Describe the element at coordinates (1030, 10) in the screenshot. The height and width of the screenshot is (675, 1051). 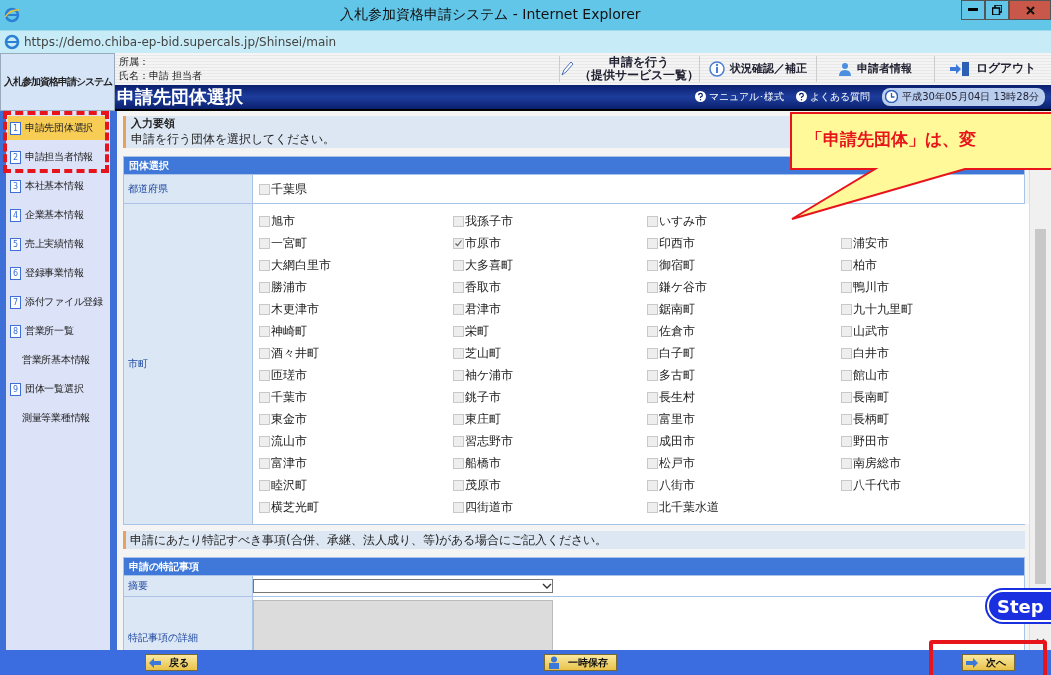
I see `close-button` at that location.